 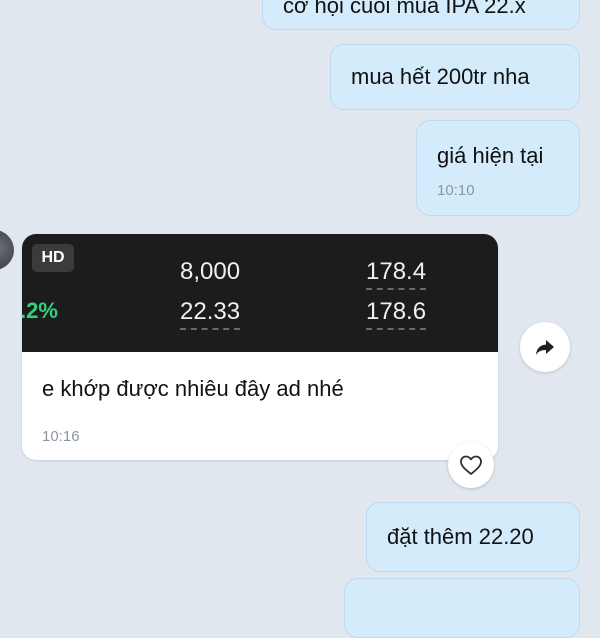 I want to click on quote-value: 178.6, so click(x=396, y=314).